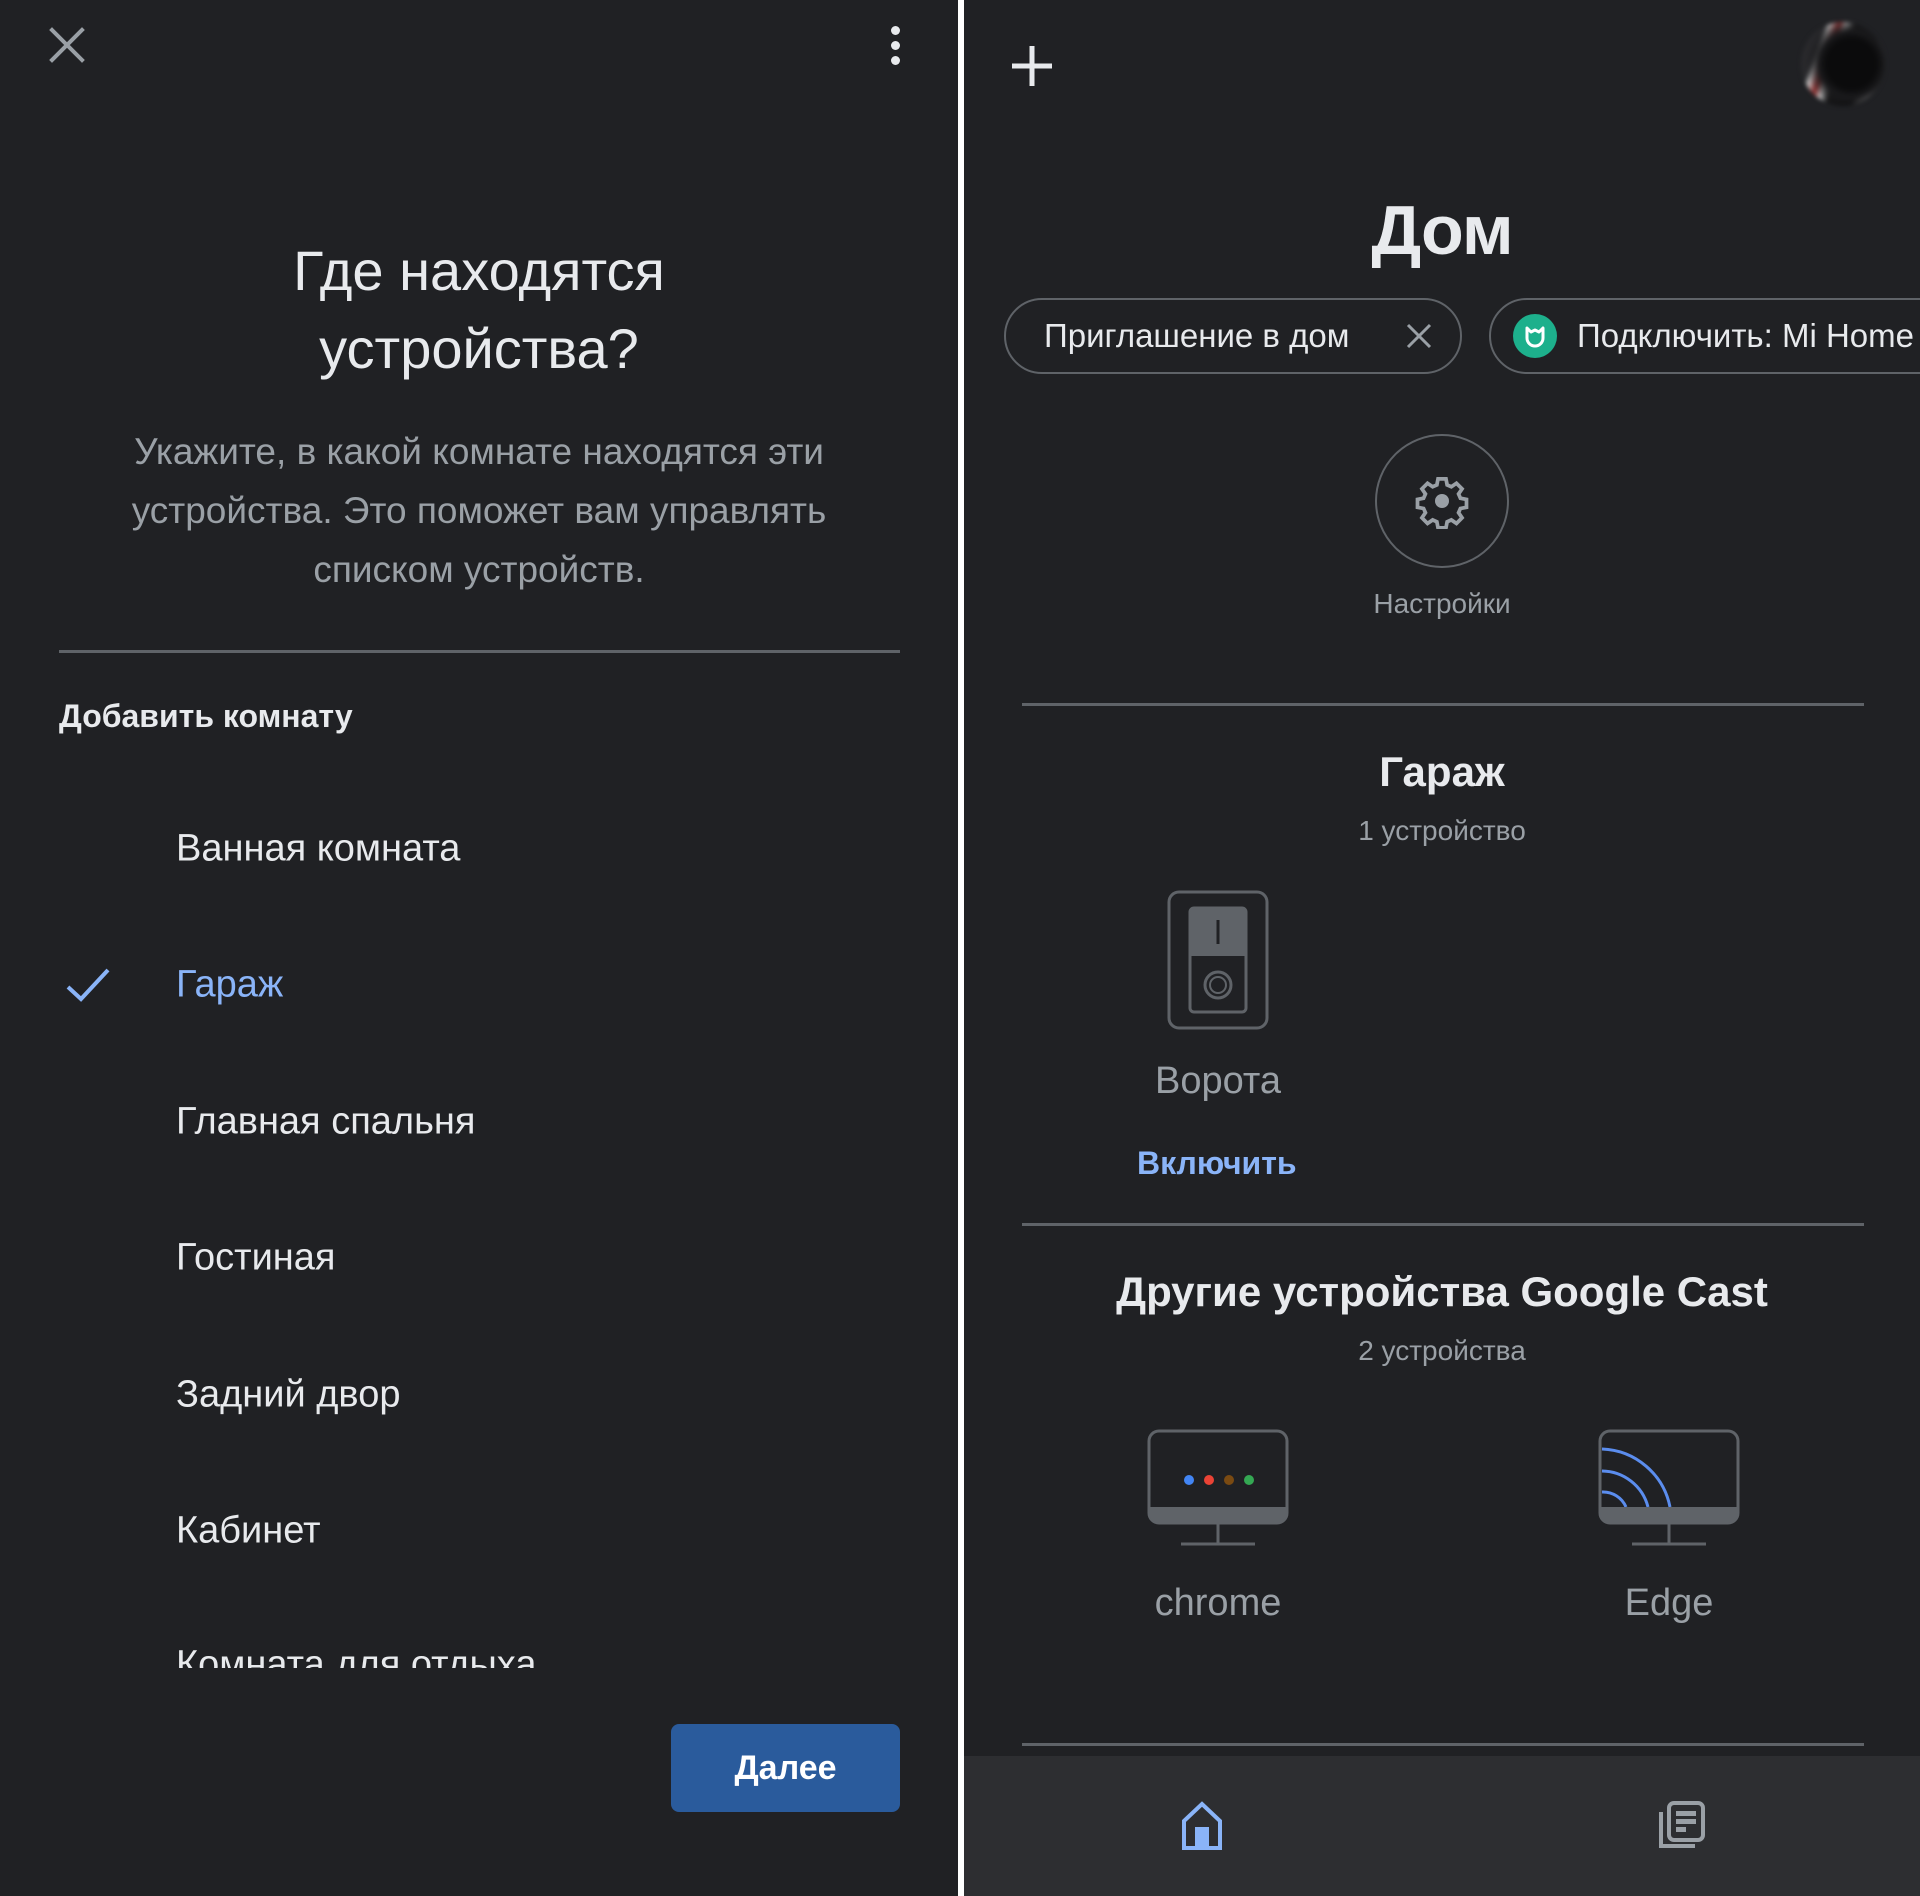 The height and width of the screenshot is (1896, 1920). I want to click on bottom-navigation, so click(1442, 1826).